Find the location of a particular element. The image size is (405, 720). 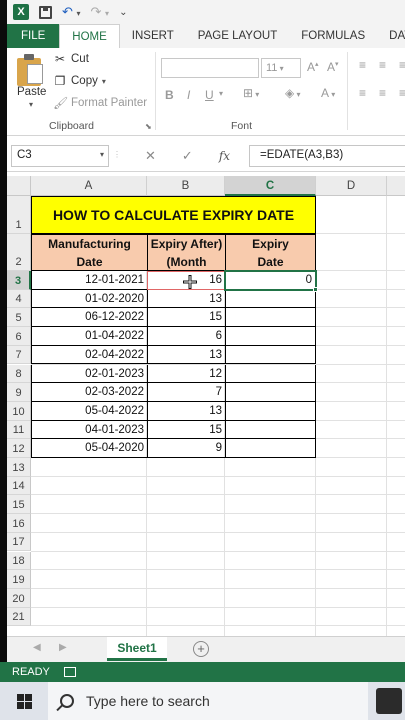

shrink-font-icon: A▾ is located at coordinates (333, 67).